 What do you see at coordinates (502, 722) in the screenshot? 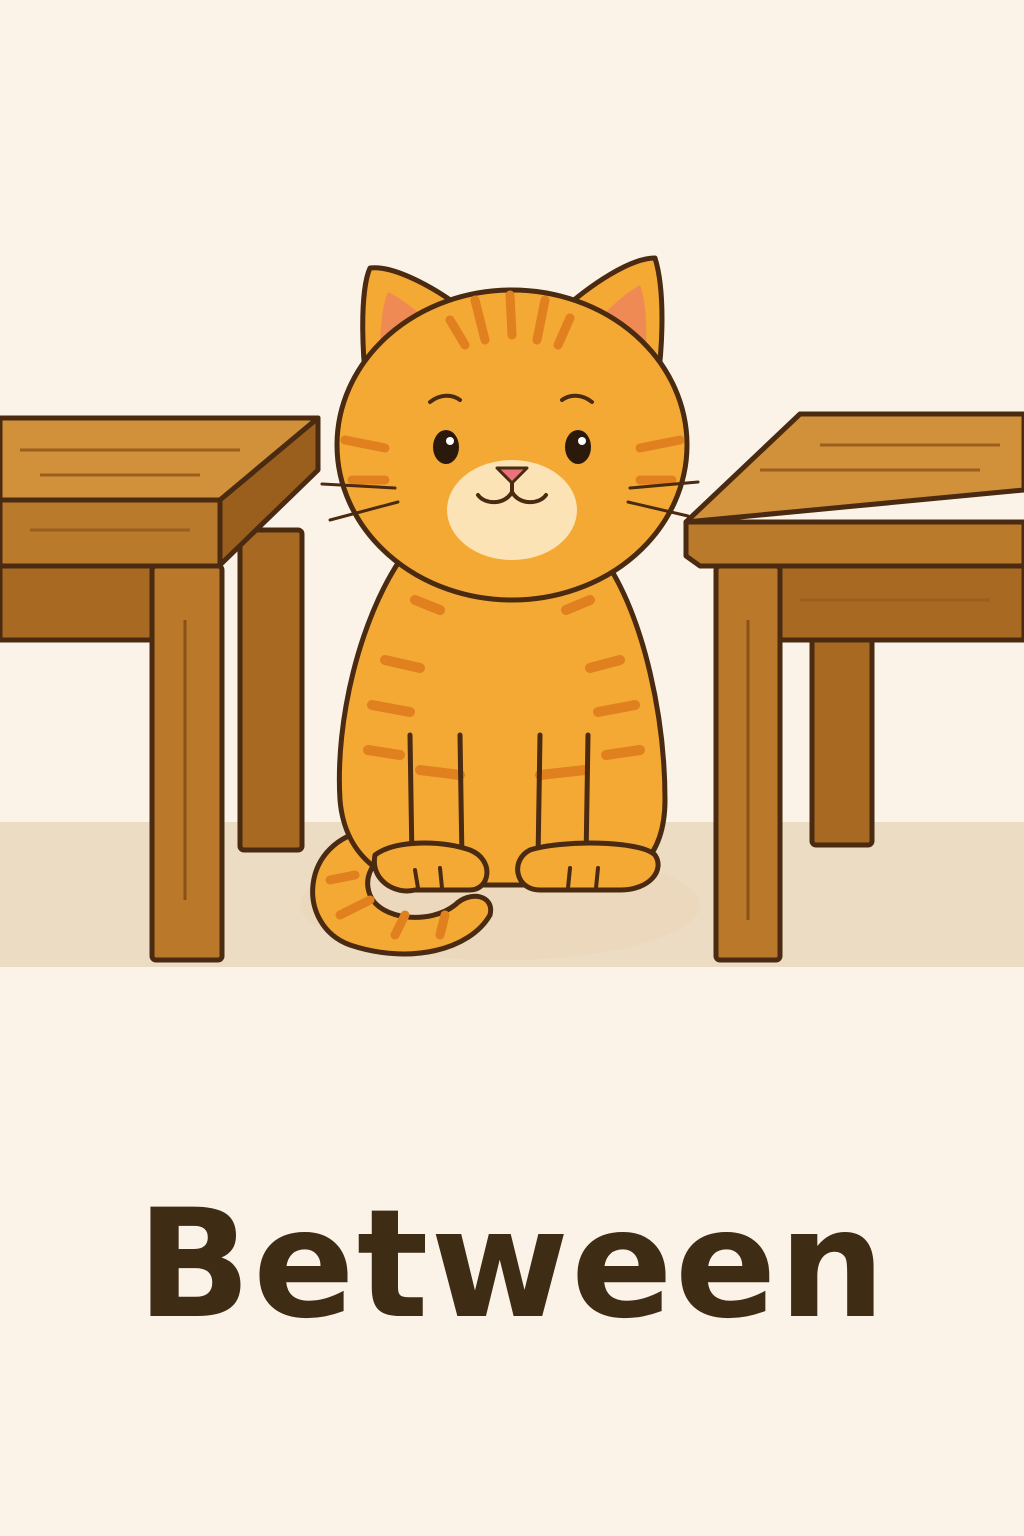
I see `cat-body` at bounding box center [502, 722].